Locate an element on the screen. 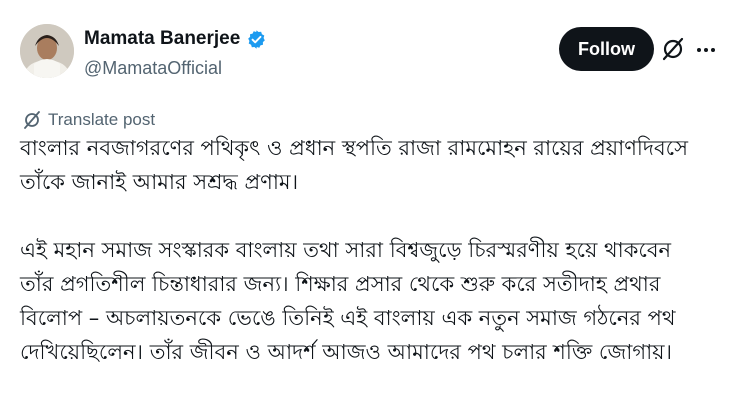 The width and height of the screenshot is (730, 400). post-line: তাঁকে জানাই আমার সশ্রদ্ধ প্রণাম। is located at coordinates (159, 182).